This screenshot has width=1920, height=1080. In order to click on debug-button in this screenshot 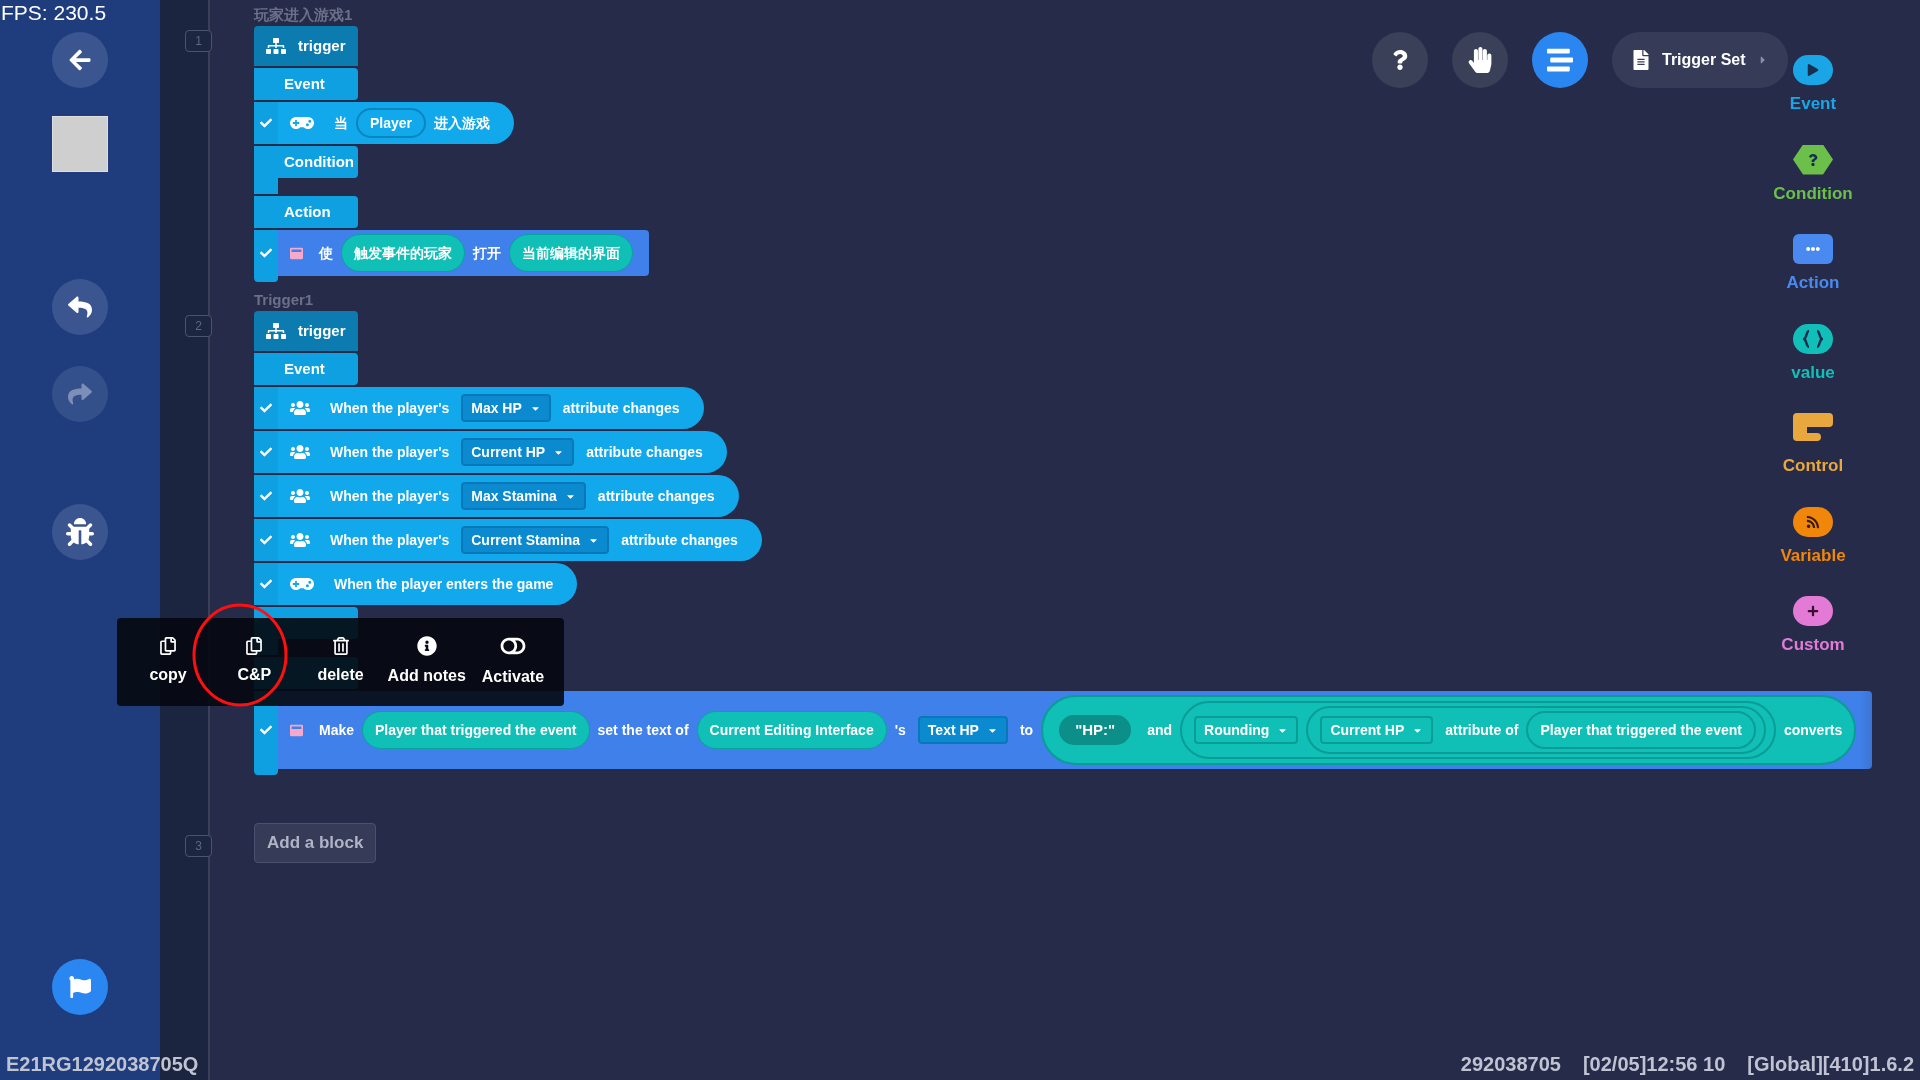, I will do `click(80, 532)`.